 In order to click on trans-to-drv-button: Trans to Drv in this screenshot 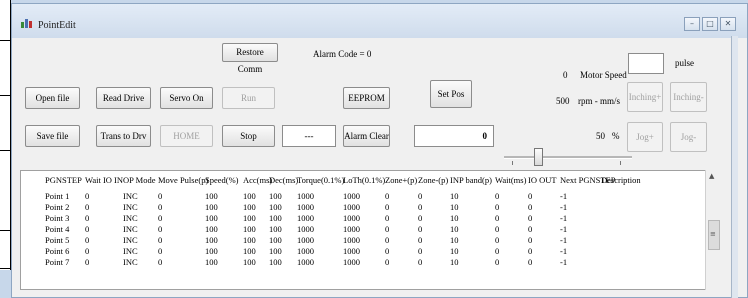, I will do `click(123, 136)`.